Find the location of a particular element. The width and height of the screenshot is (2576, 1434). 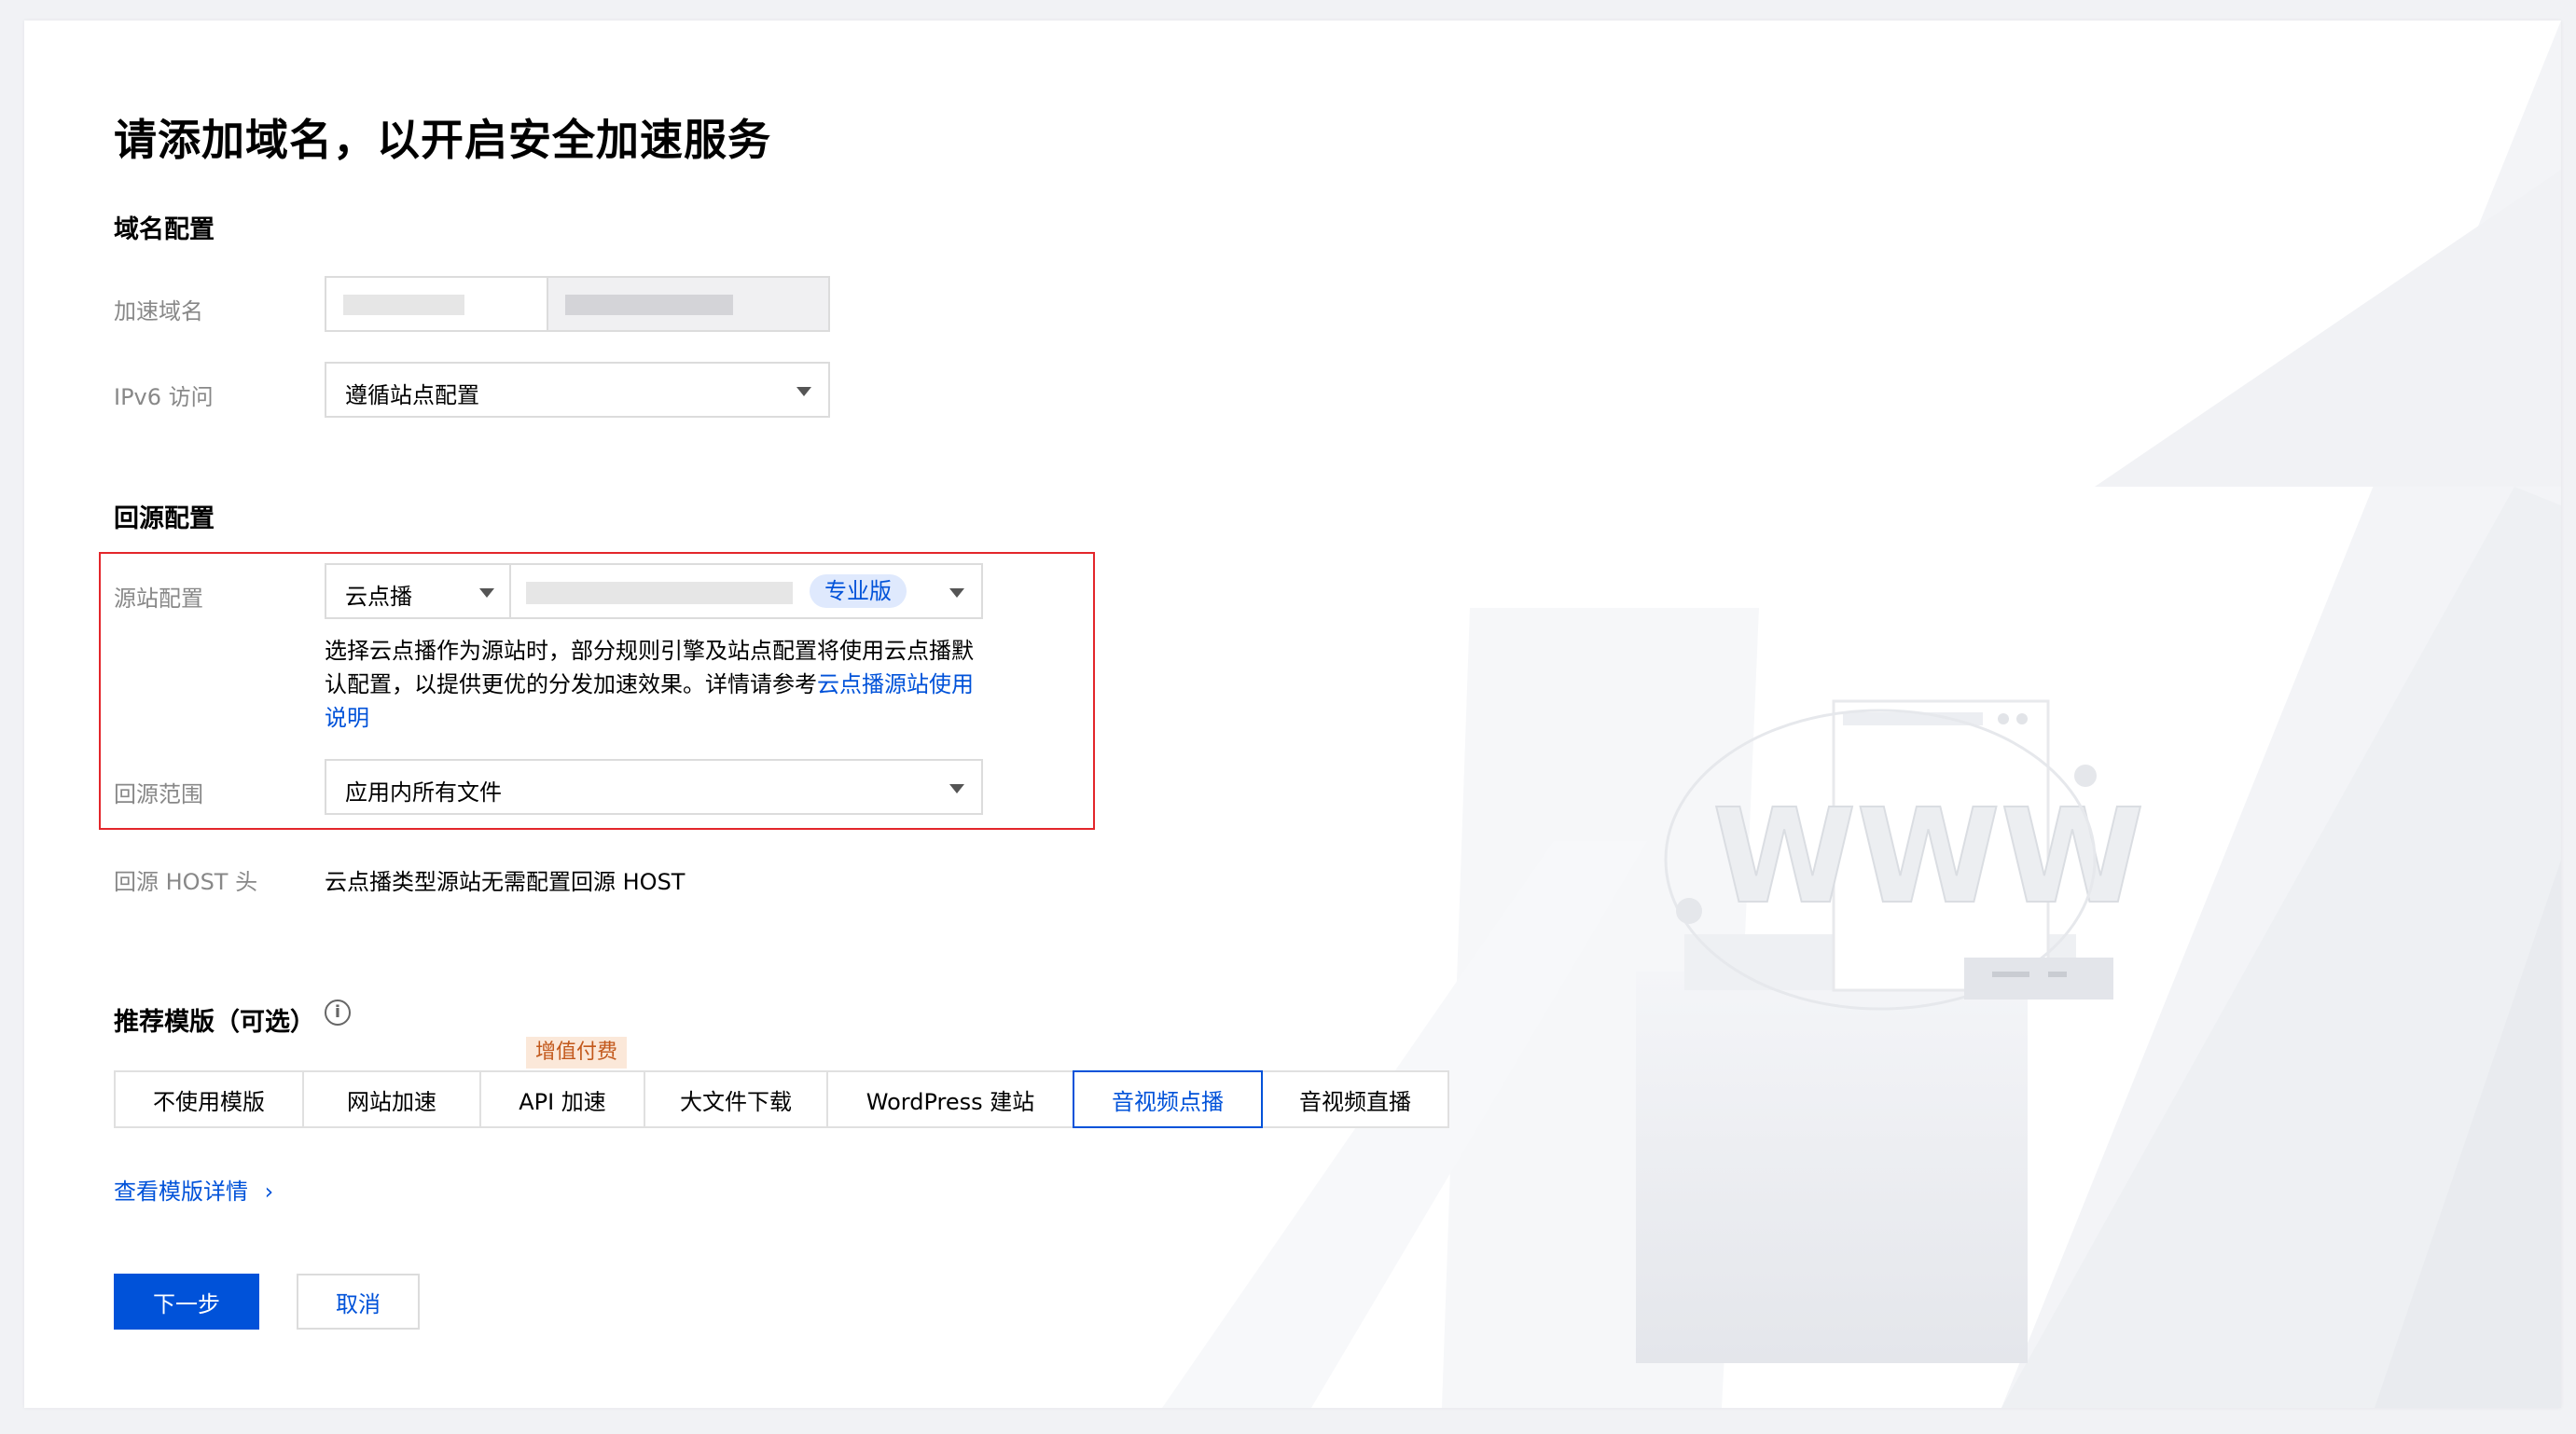

tab-website-accel: 网站加速 is located at coordinates (391, 1099).